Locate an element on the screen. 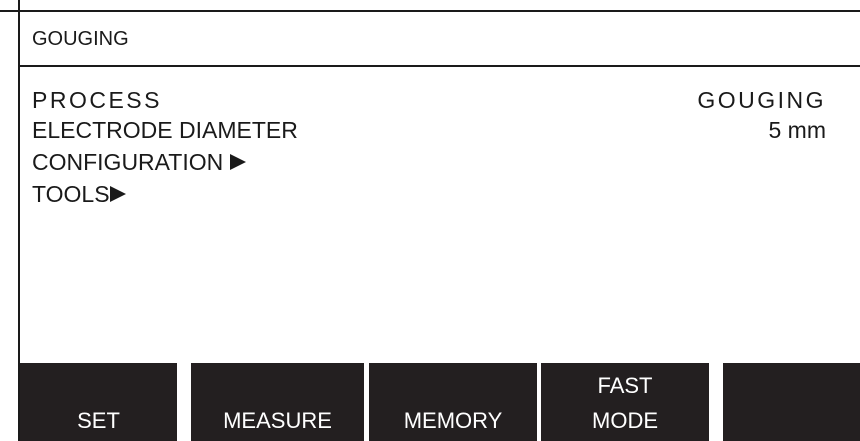 The image size is (860, 441). fast-mode-button: FAST MODE is located at coordinates (625, 402).